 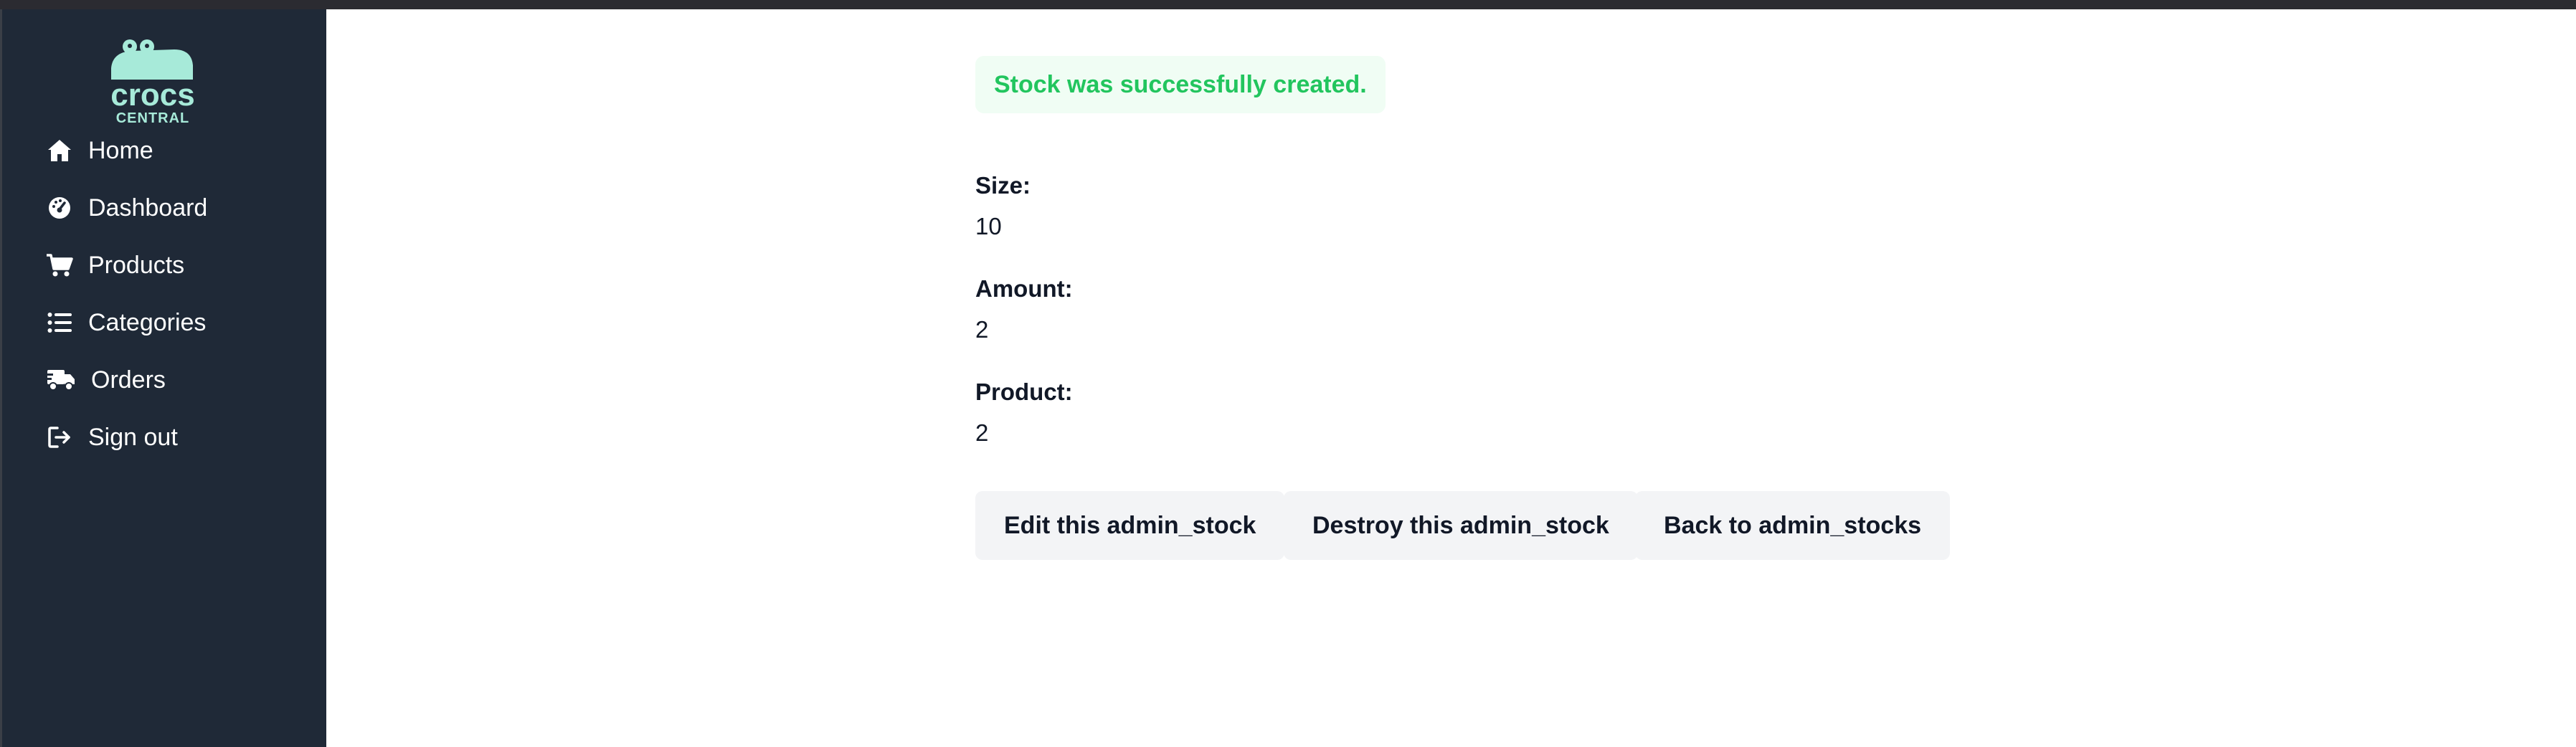 What do you see at coordinates (152, 95) in the screenshot?
I see `logo-text-crocs: crocs` at bounding box center [152, 95].